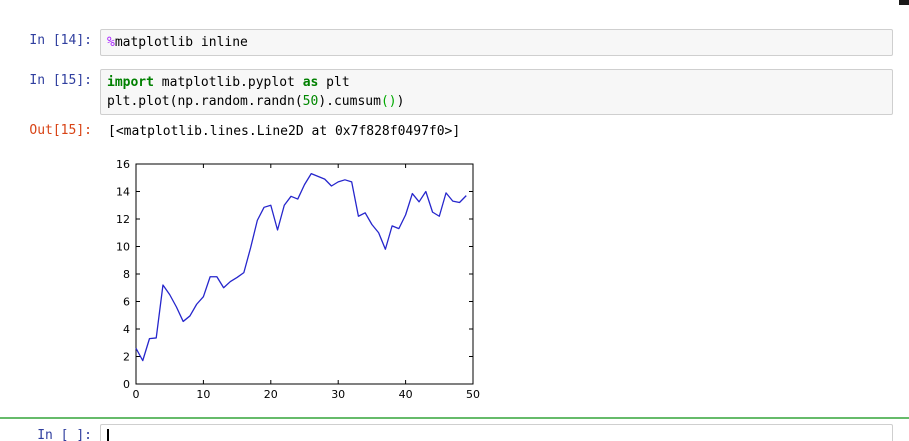 This screenshot has width=909, height=441. What do you see at coordinates (473, 394) in the screenshot?
I see `x-tick-label: 50` at bounding box center [473, 394].